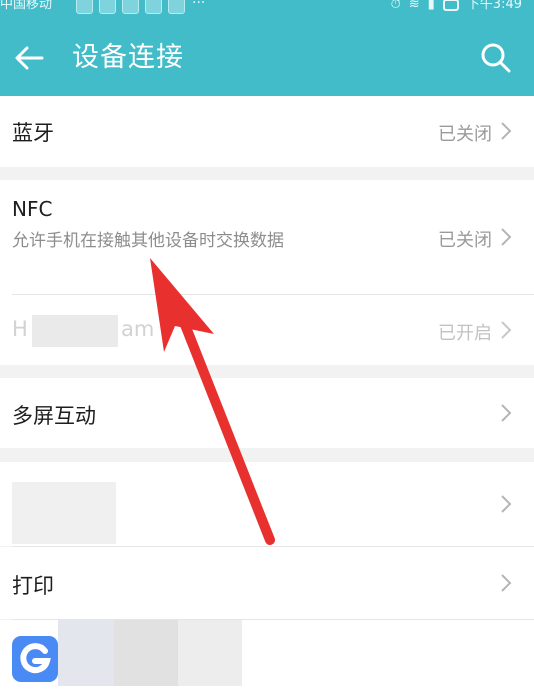 This screenshot has height=698, width=534. I want to click on nfc-status: 已关闭, so click(465, 240).